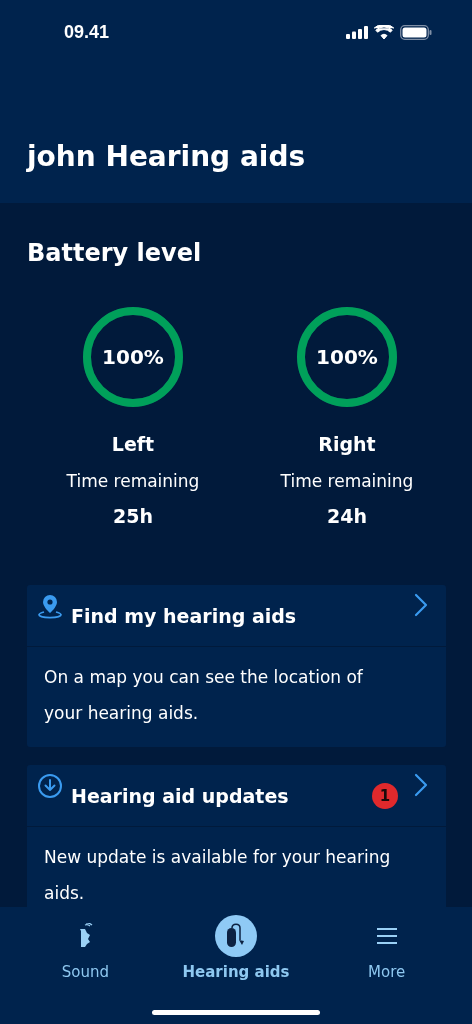 The height and width of the screenshot is (1024, 472). I want to click on status-time: 09.41, so click(87, 32).